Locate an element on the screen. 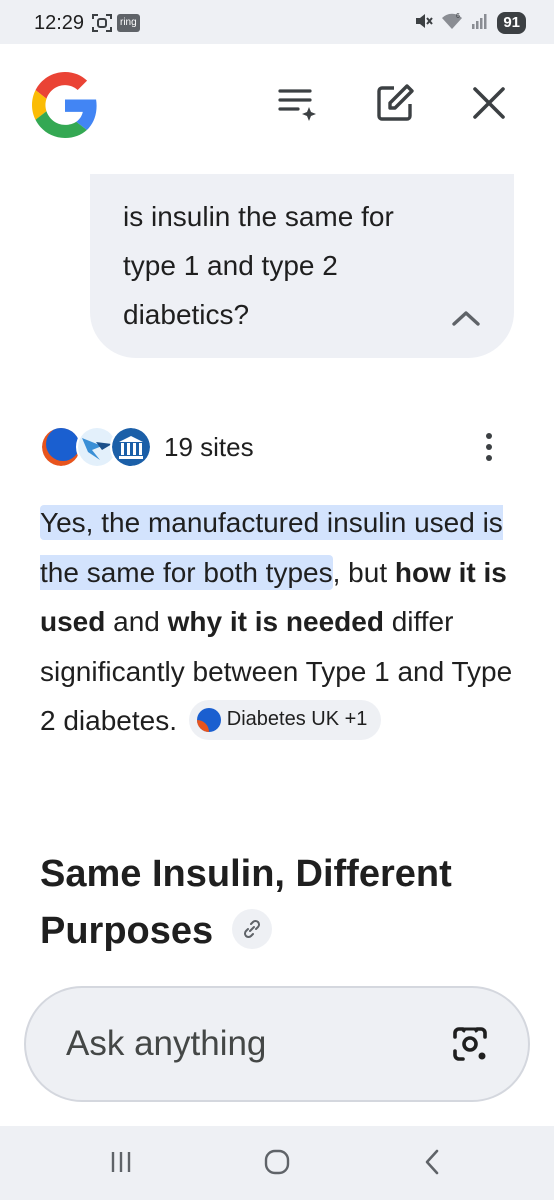 The image size is (554, 1200). sources-button: 19 sites is located at coordinates (147, 447).